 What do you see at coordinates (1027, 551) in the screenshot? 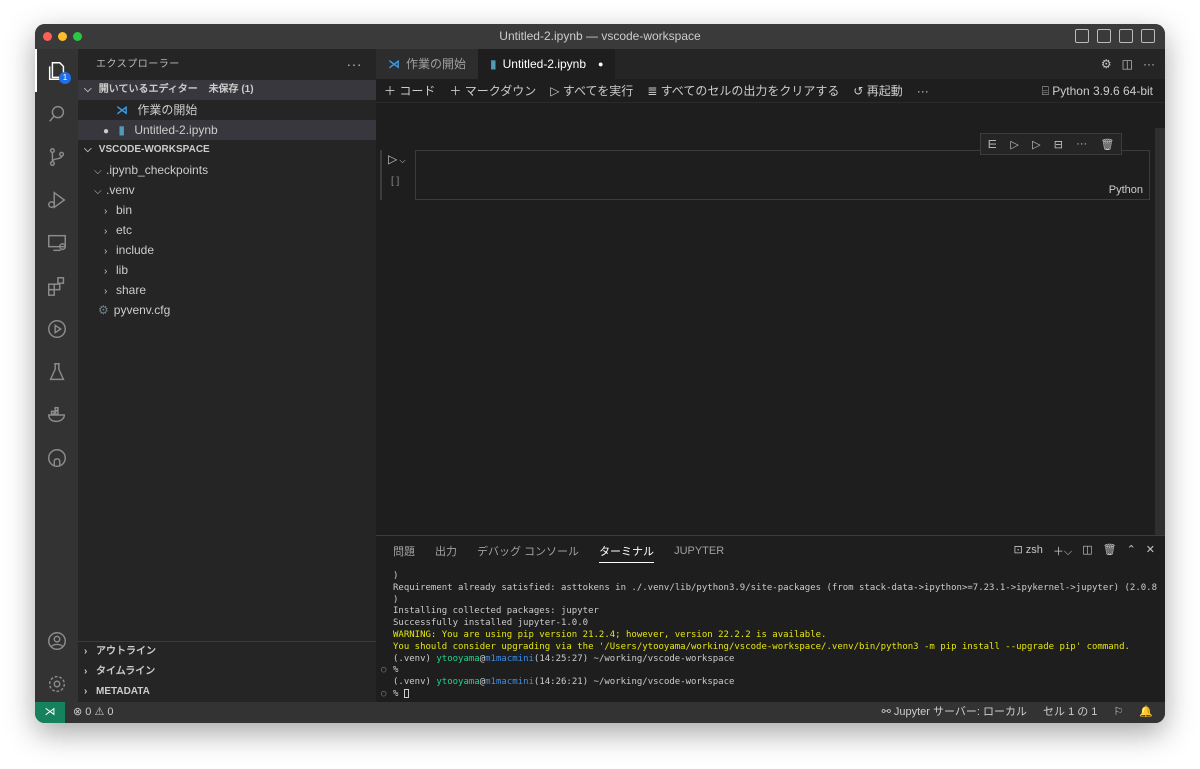
I see `terminal-shell-selector: ⊡ zsh` at bounding box center [1027, 551].